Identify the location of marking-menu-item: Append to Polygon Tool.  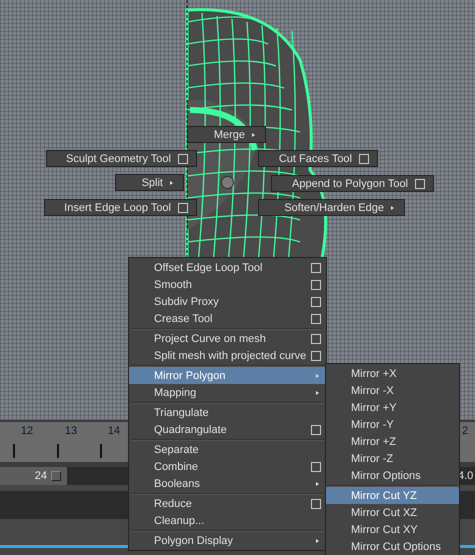
(352, 183).